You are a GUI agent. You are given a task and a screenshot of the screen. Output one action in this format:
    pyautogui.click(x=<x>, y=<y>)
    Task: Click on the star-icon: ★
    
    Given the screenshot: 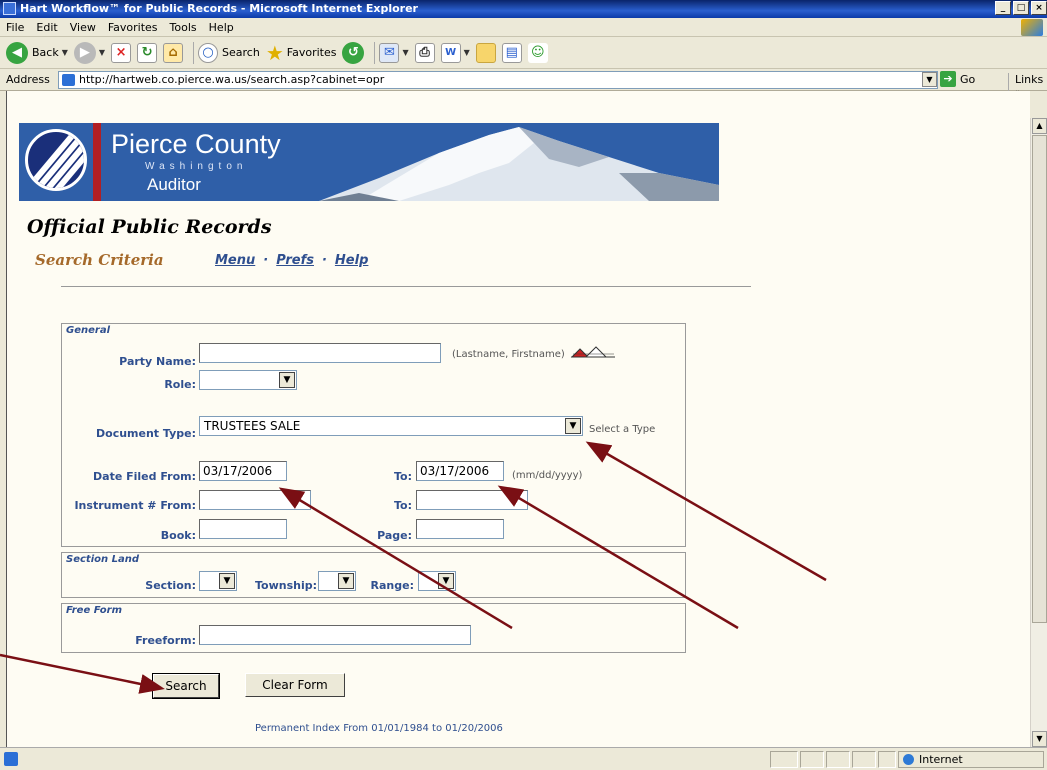 What is the action you would take?
    pyautogui.click(x=274, y=52)
    